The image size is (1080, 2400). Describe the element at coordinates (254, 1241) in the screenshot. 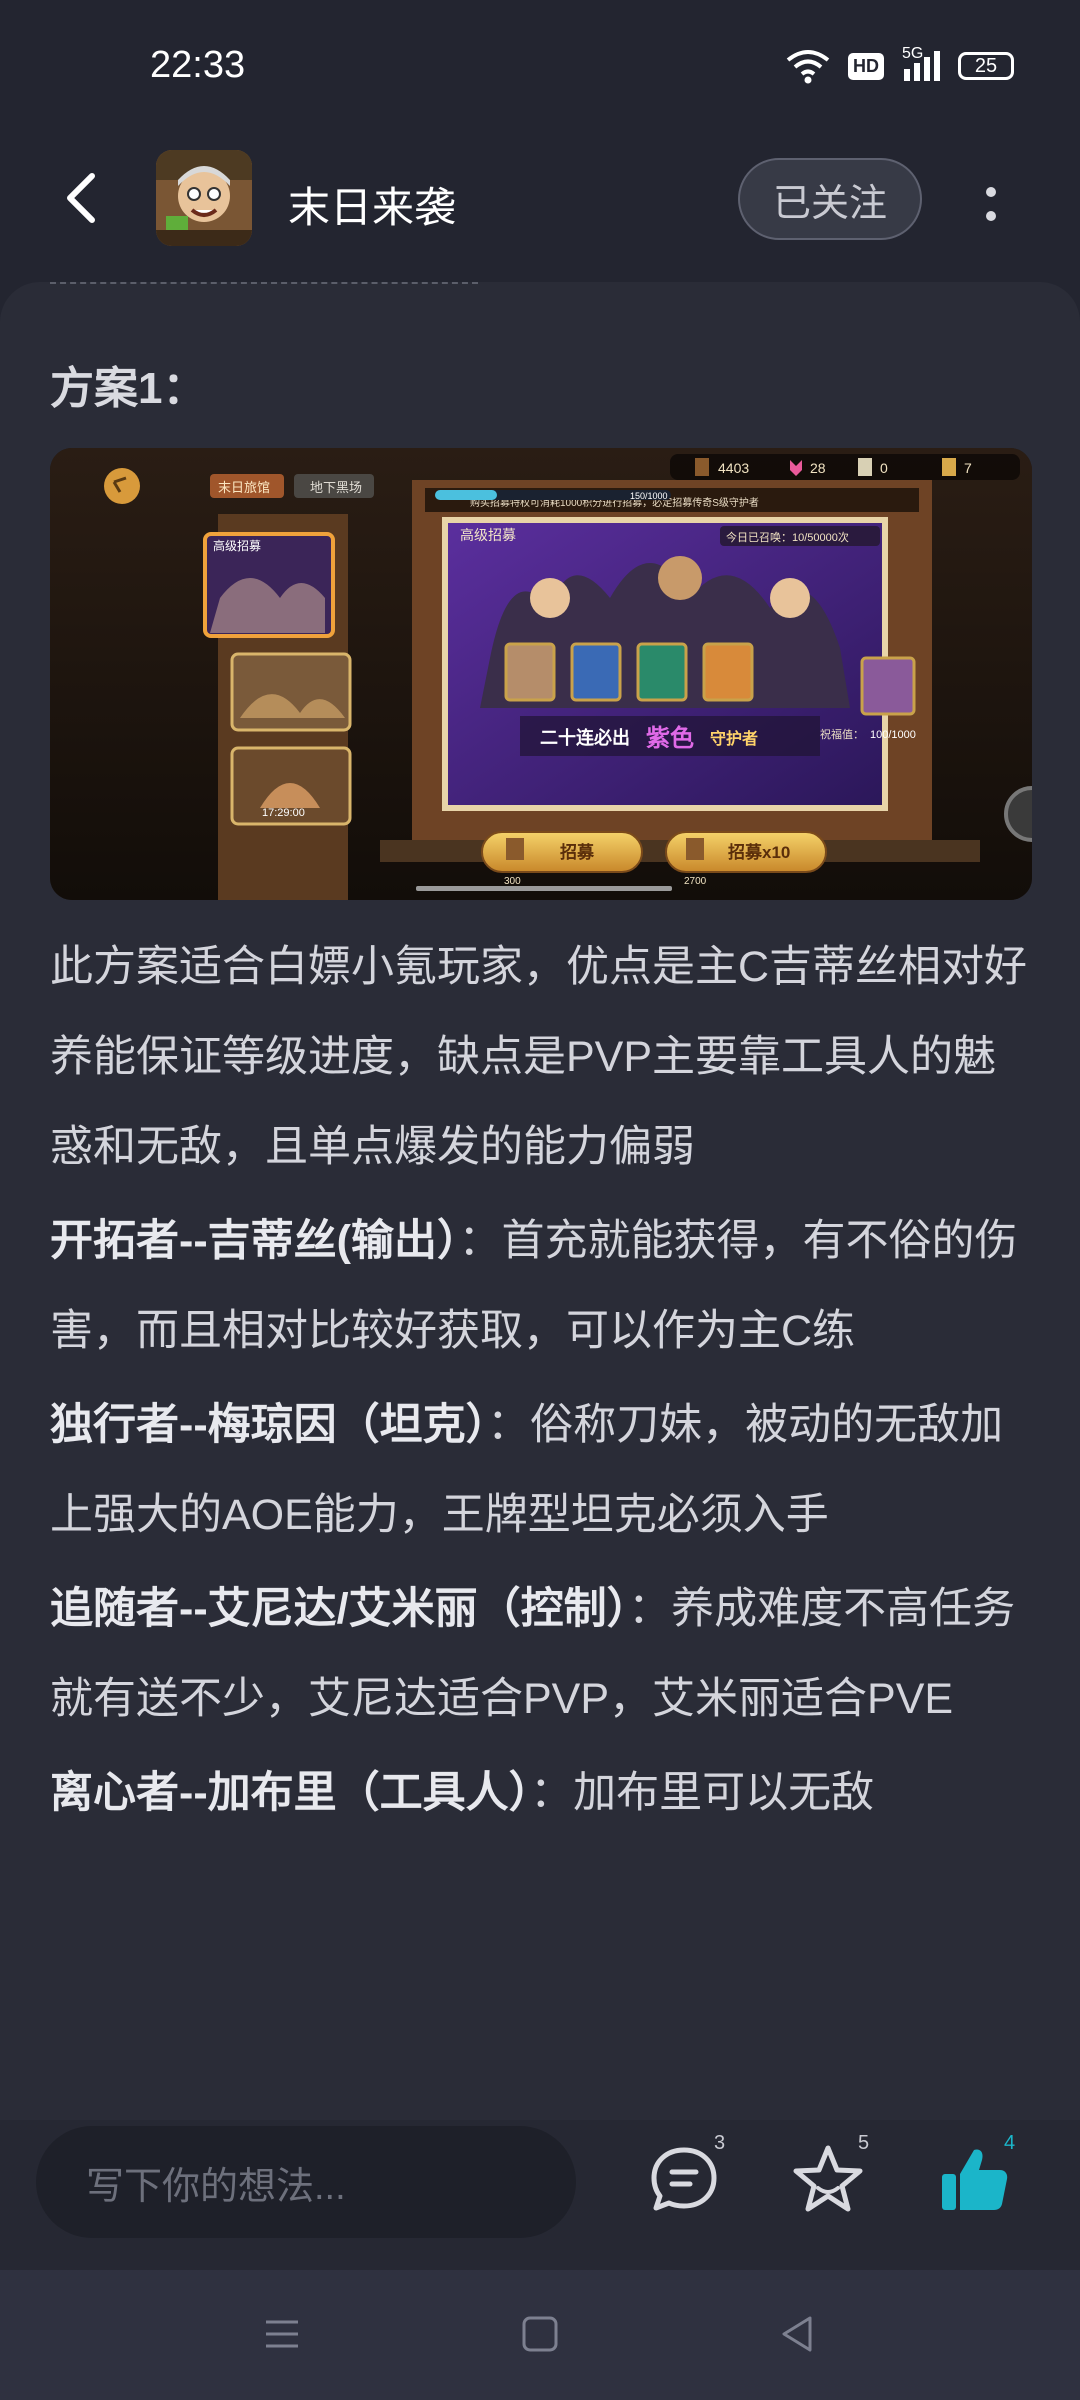

I see `hero-title-1: 开拓者--吉蒂丝(输出）` at that location.